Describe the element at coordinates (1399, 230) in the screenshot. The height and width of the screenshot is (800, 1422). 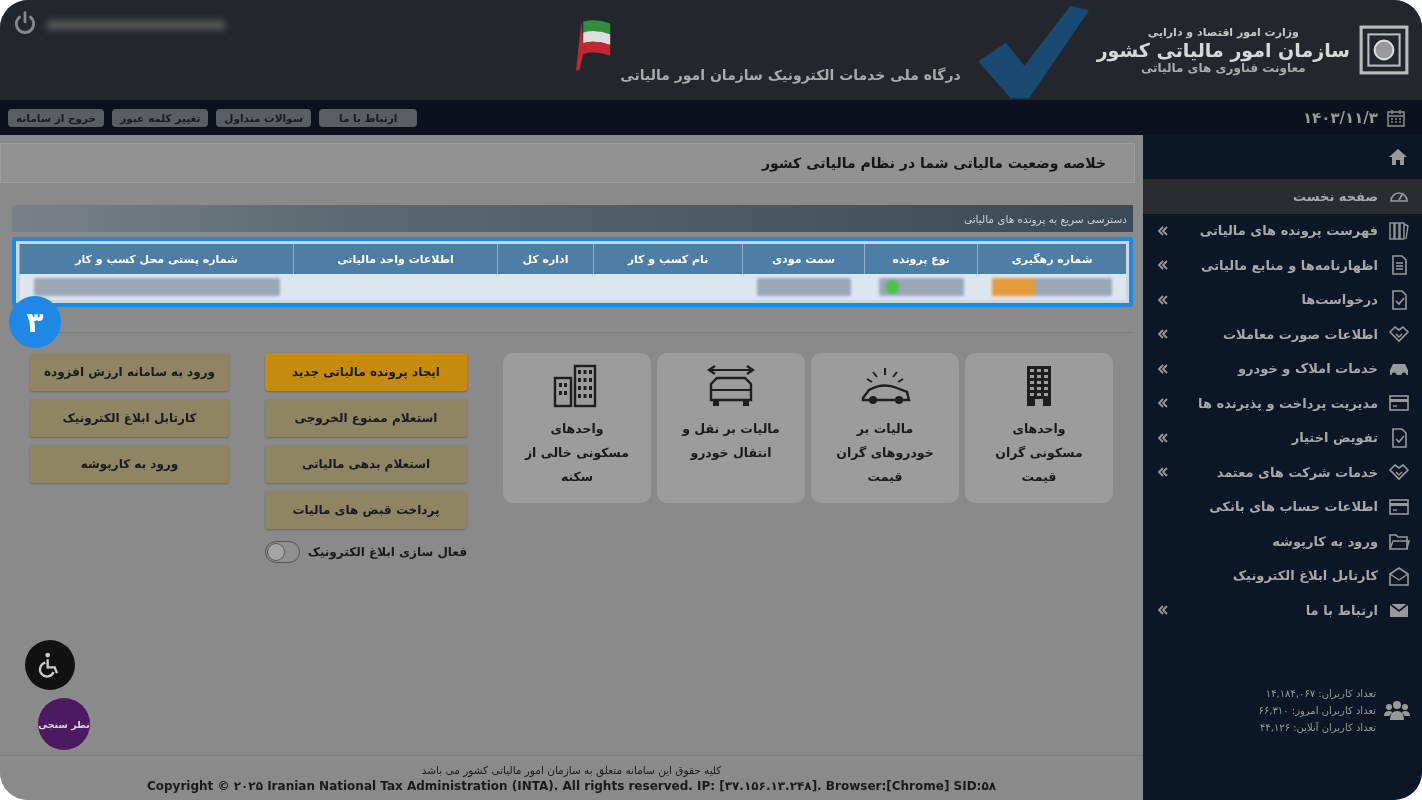
I see `binders-icon` at that location.